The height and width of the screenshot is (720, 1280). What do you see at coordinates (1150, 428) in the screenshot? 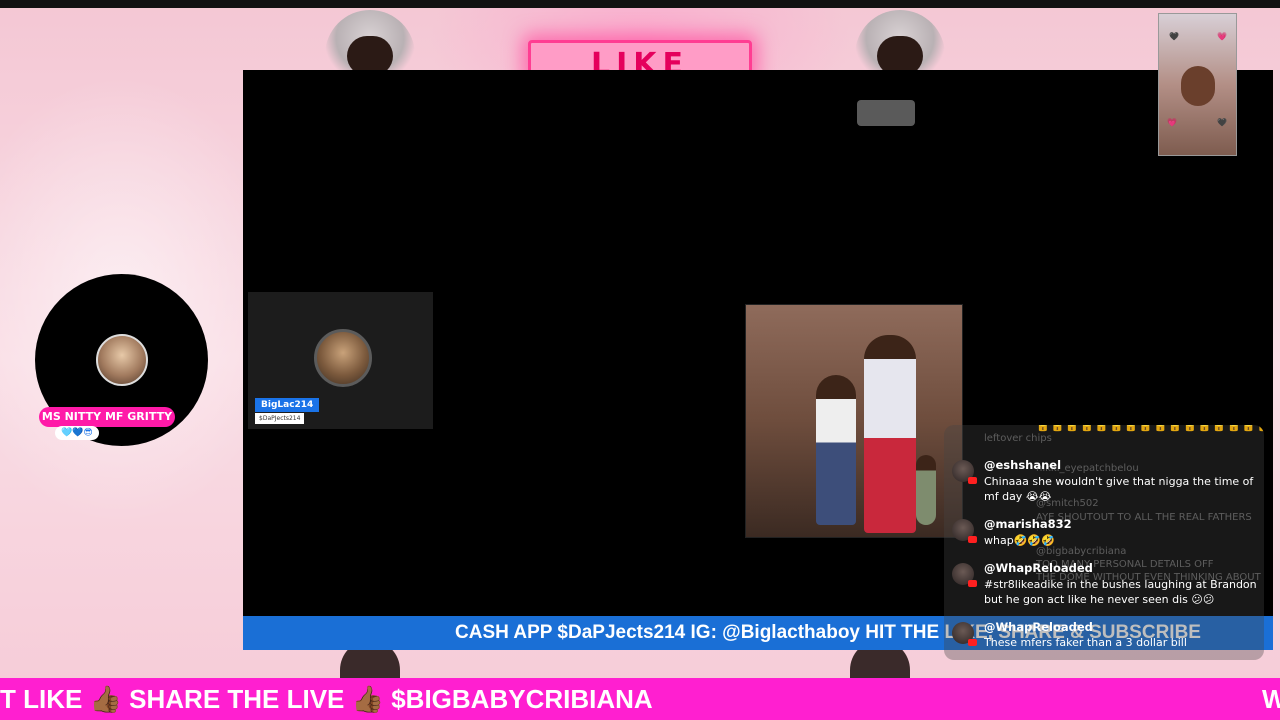
I see `ghost-emoji-row: 🔒🔒🔒🔒🔒🔒🔒🔒🔒🔒🔒🔒🔒🔒🔒🔒🔒🔒` at bounding box center [1150, 428].